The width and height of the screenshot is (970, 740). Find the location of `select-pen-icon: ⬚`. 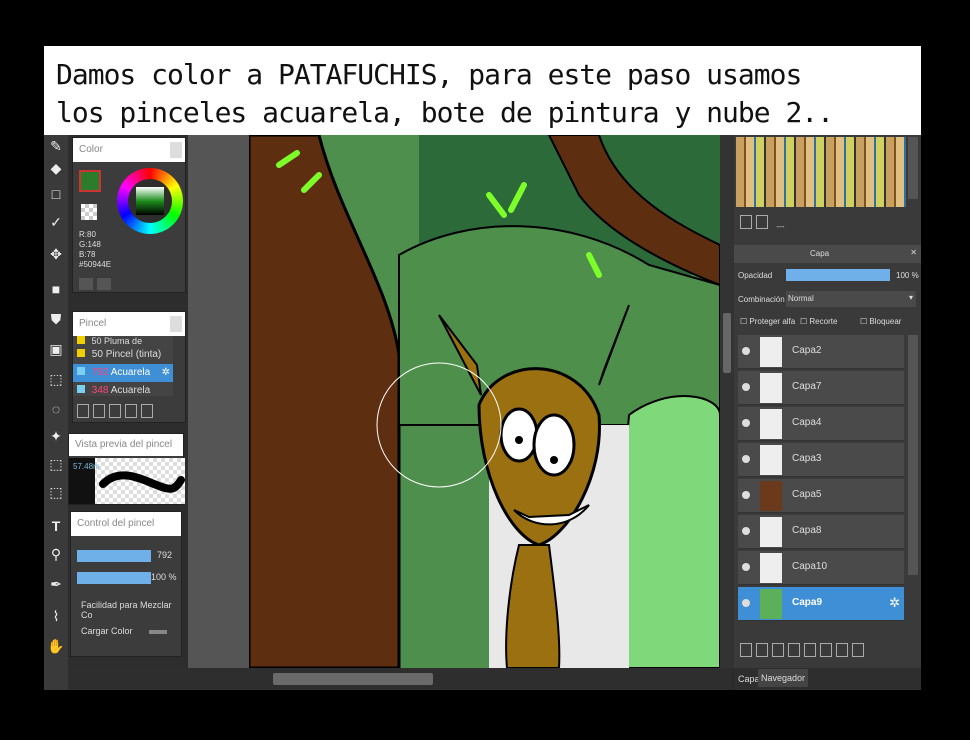

select-pen-icon: ⬚ is located at coordinates (56, 464).